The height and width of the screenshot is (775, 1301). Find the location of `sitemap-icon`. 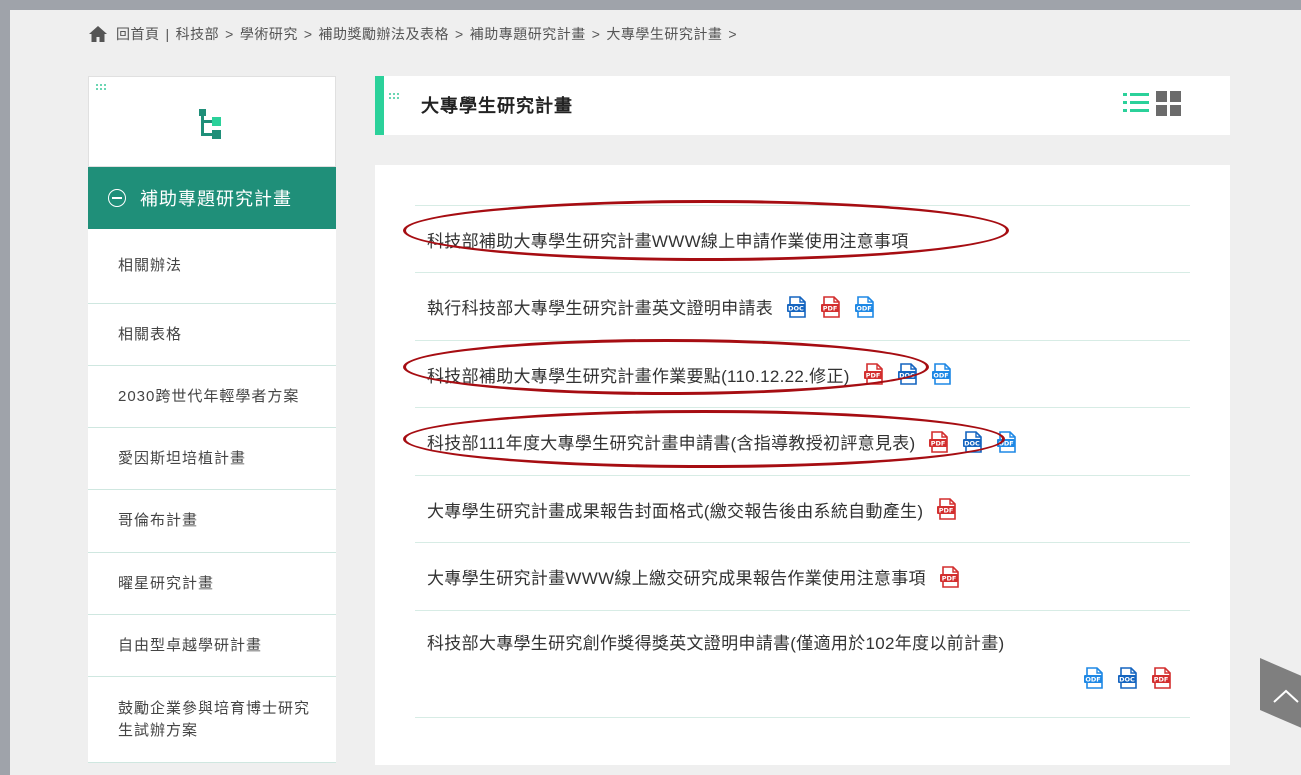

sitemap-icon is located at coordinates (210, 124).